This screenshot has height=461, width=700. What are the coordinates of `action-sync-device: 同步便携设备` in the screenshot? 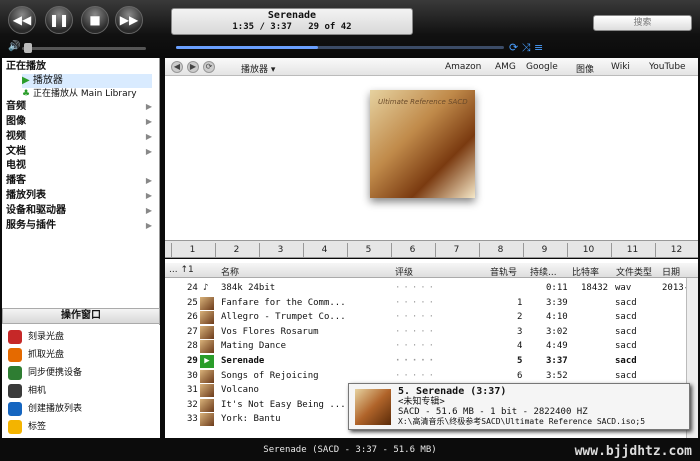 It's located at (45, 373).